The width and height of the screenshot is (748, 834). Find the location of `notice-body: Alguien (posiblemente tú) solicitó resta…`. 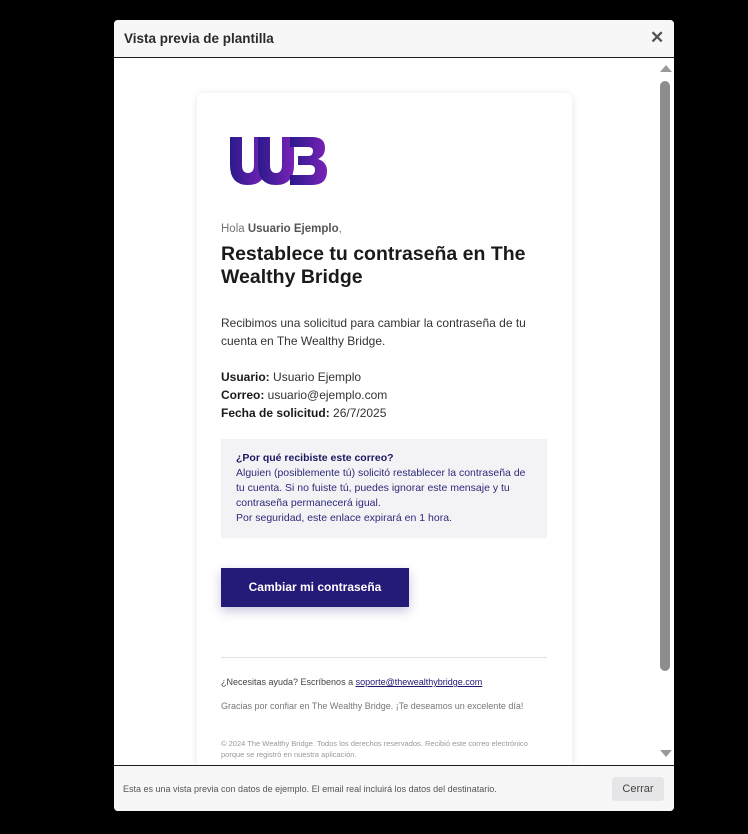

notice-body: Alguien (posiblemente tú) solicitó resta… is located at coordinates (381, 488).